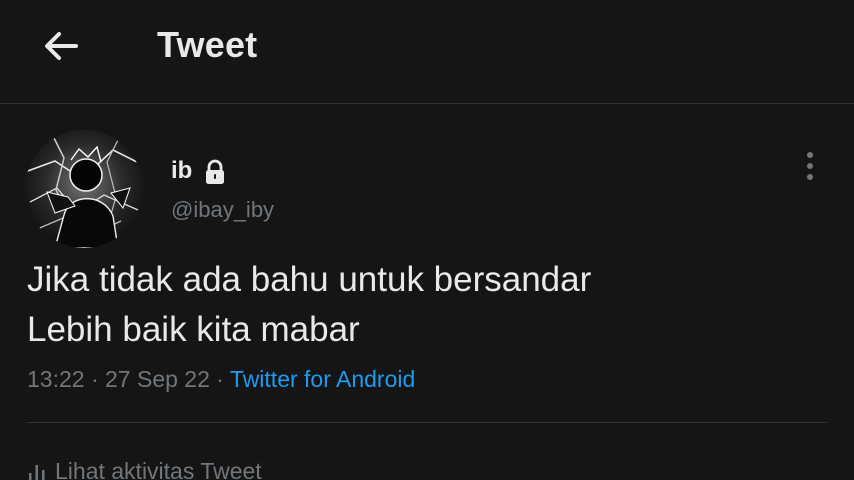 This screenshot has height=480, width=854. Describe the element at coordinates (158, 468) in the screenshot. I see `view-tweet-activity-label: Lihat aktivitas Tweet` at that location.